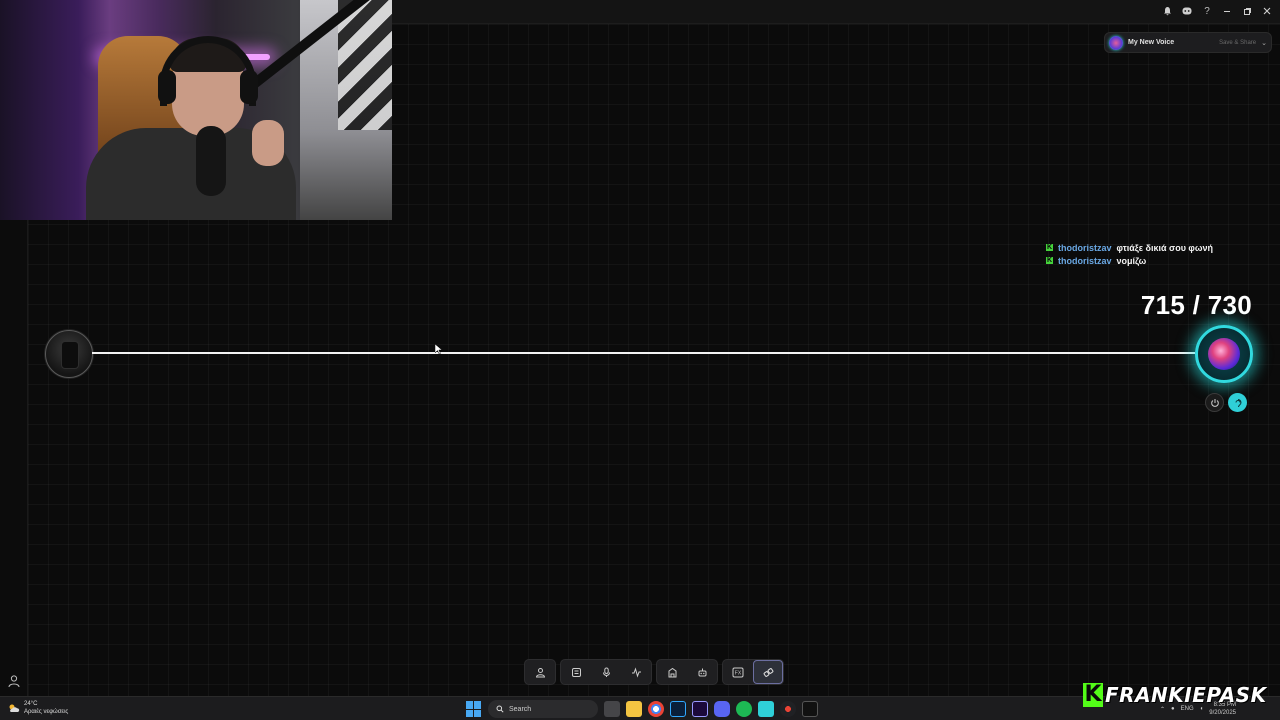  What do you see at coordinates (768, 672) in the screenshot?
I see `link-icon` at bounding box center [768, 672].